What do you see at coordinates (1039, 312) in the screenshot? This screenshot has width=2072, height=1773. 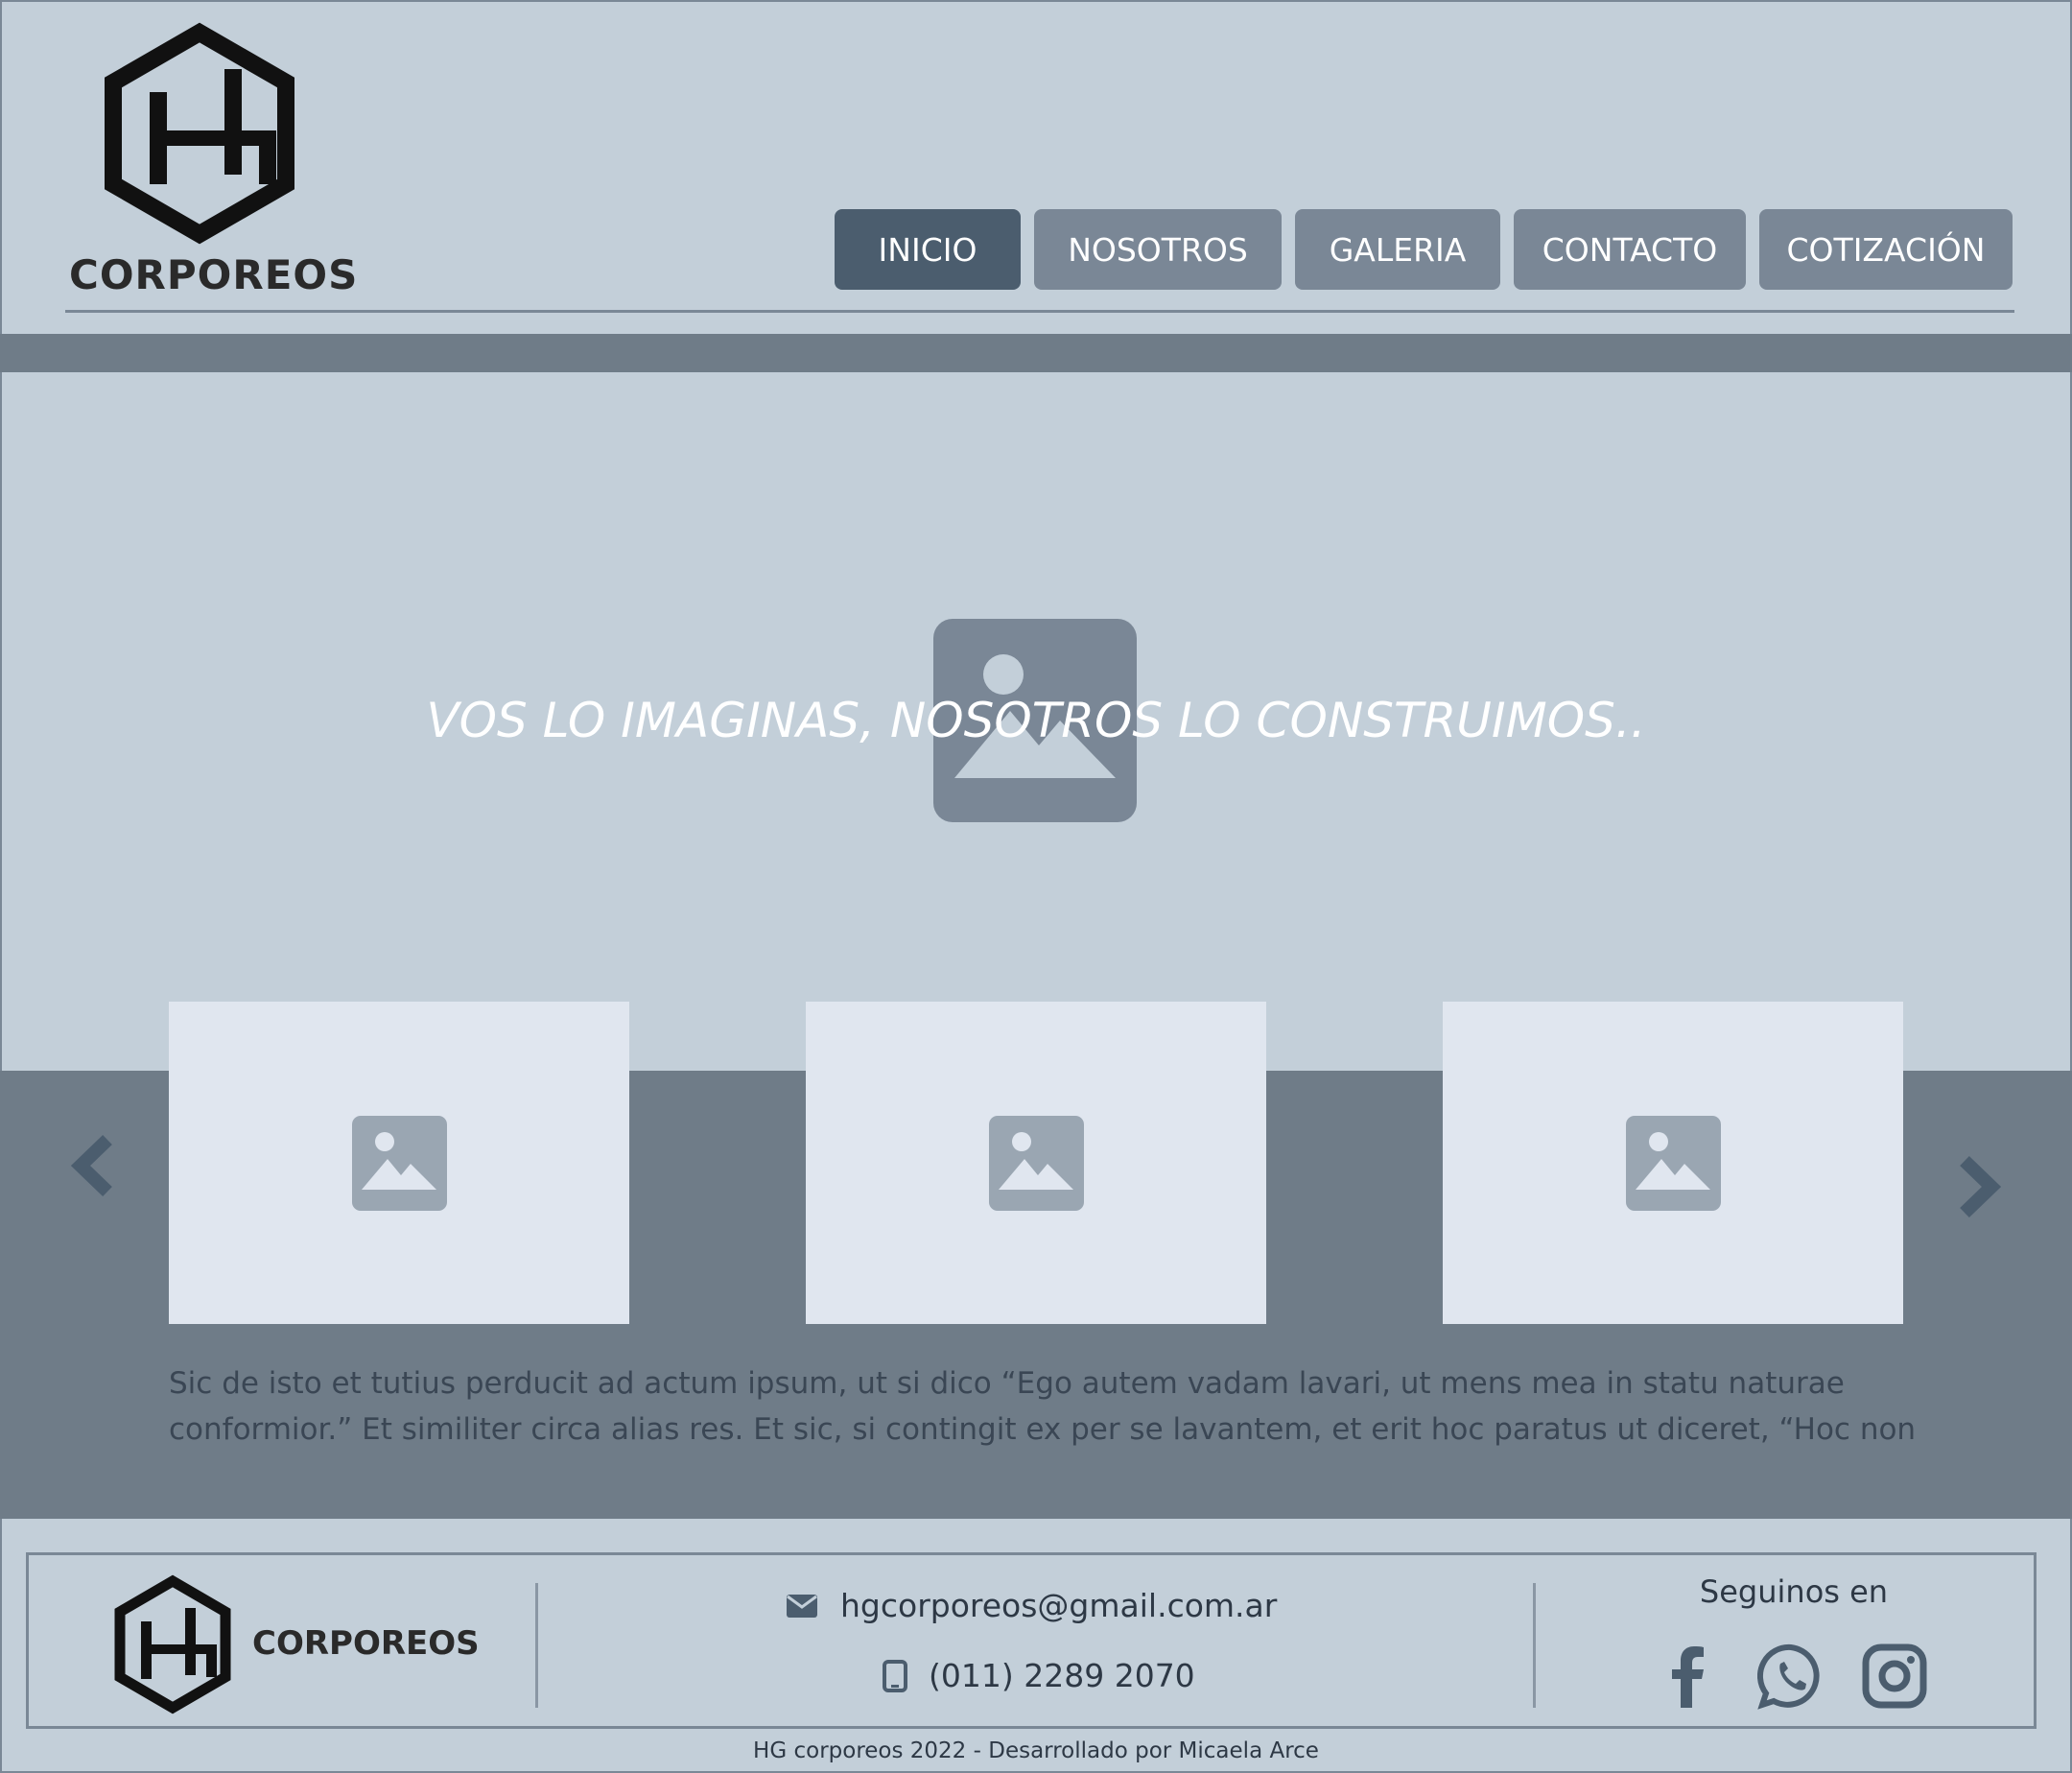 I see `header-divider` at bounding box center [1039, 312].